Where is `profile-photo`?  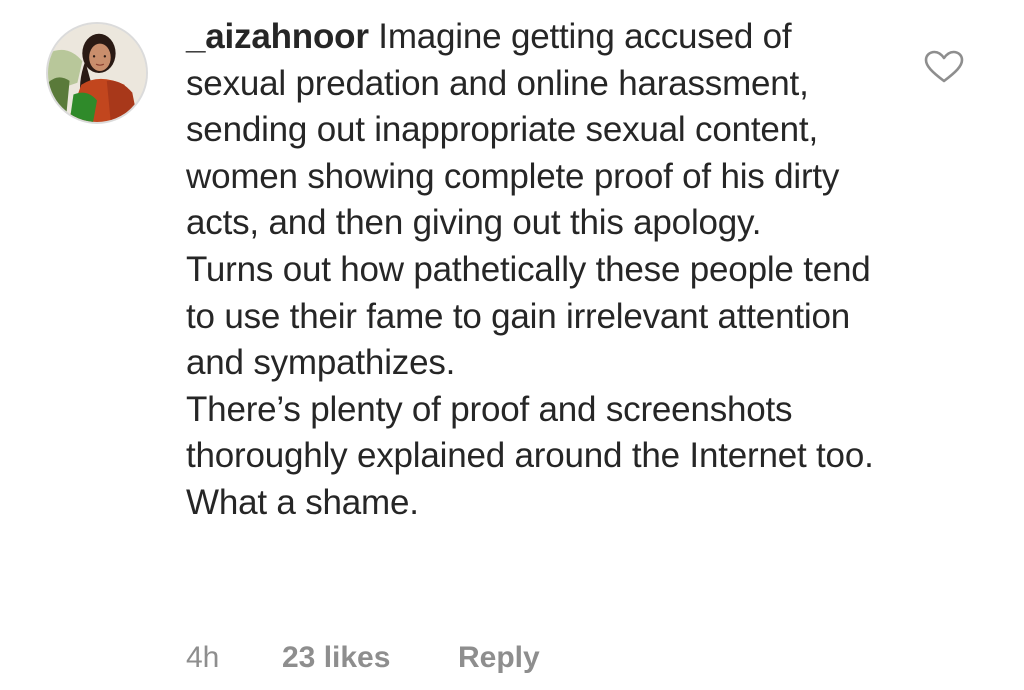 profile-photo is located at coordinates (97, 73).